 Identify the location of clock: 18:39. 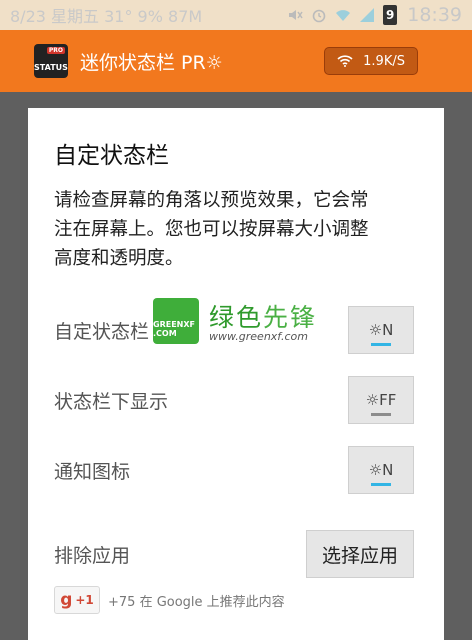
(434, 15).